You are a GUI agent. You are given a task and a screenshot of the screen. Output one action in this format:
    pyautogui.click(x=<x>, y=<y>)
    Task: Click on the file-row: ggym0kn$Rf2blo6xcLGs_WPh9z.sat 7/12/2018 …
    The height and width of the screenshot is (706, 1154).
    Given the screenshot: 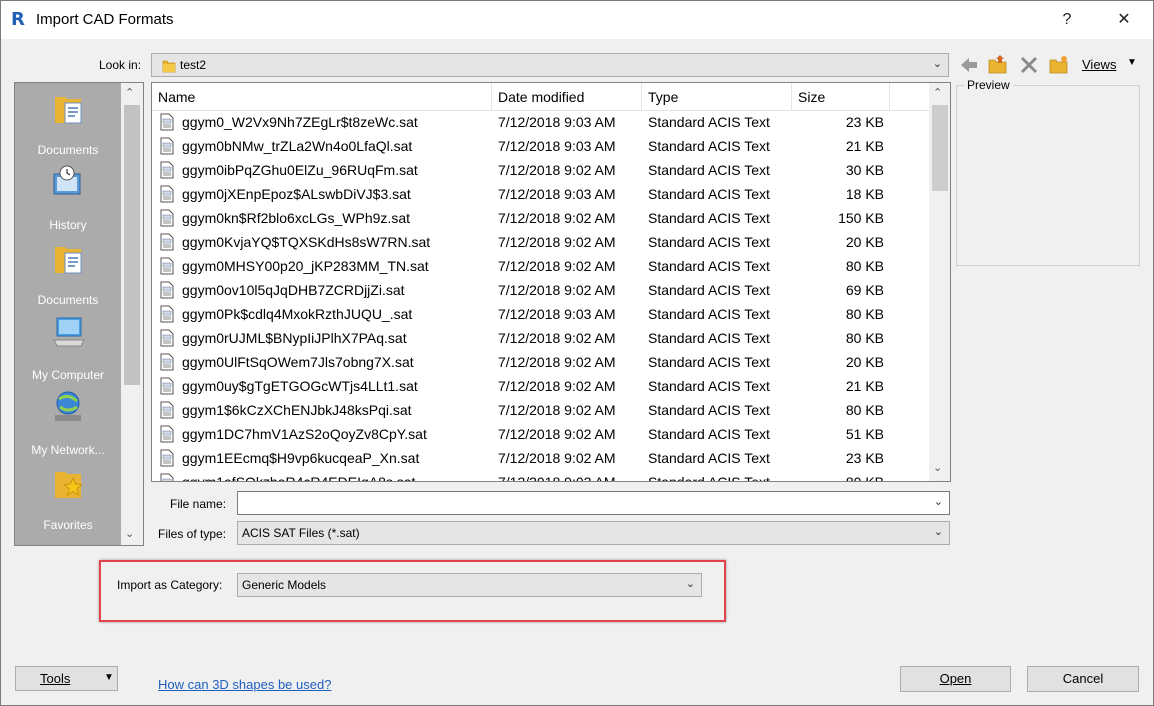 What is the action you would take?
    pyautogui.click(x=541, y=218)
    